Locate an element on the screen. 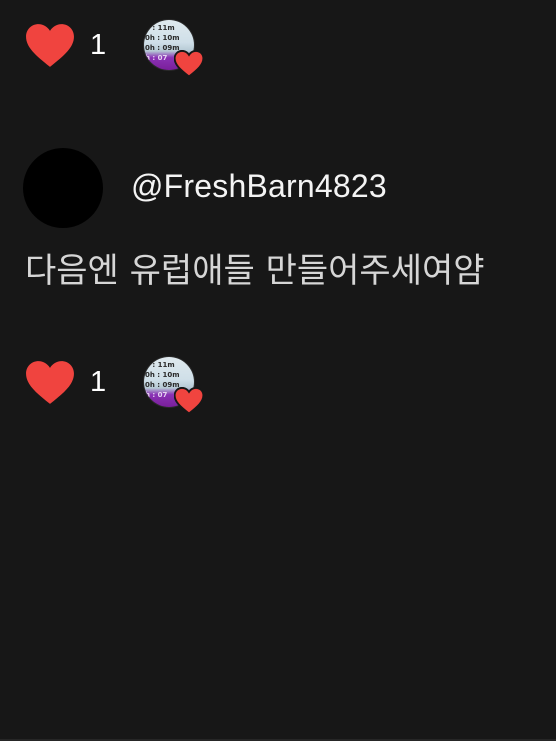  comment-text: 다음엔 유럽애들 만들어주세여얌 is located at coordinates (255, 271).